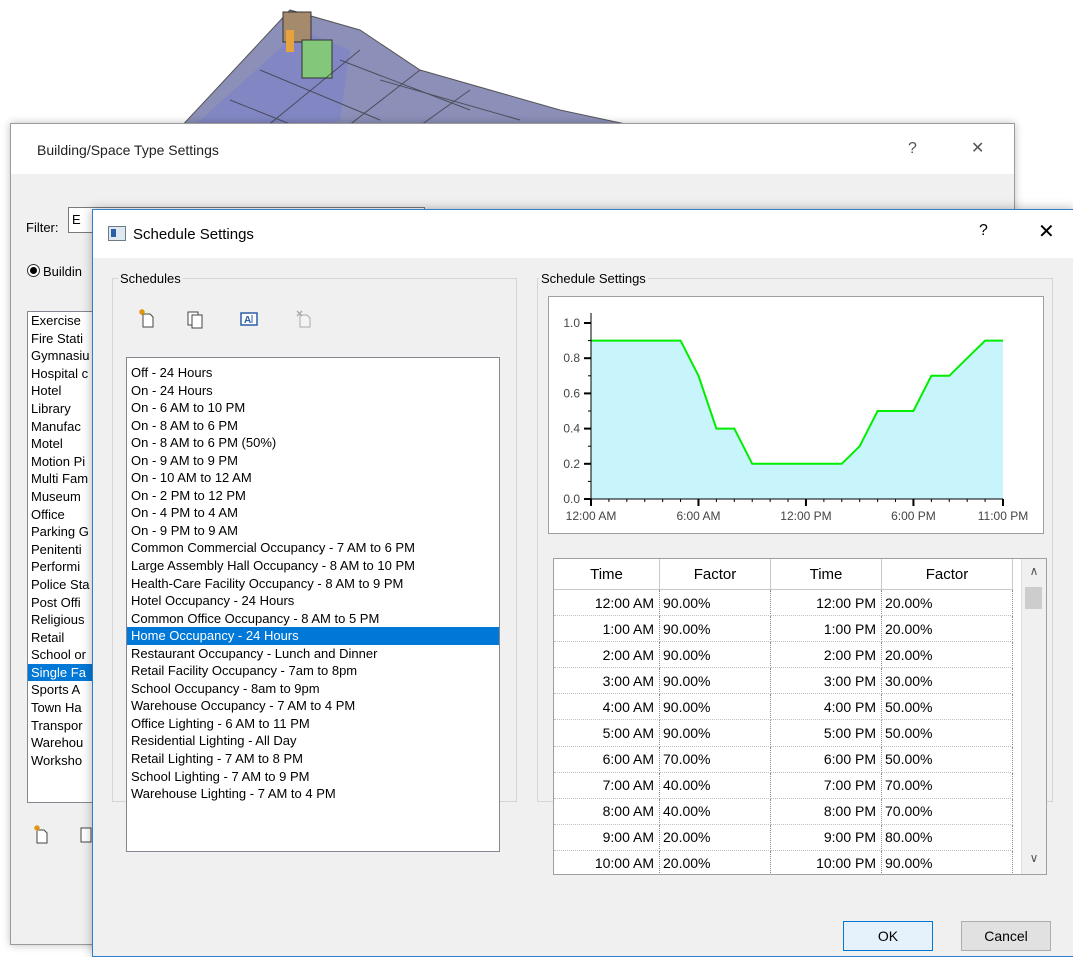 The height and width of the screenshot is (957, 1073). Describe the element at coordinates (571, 499) in the screenshot. I see `y-tick-label: 0.0` at that location.